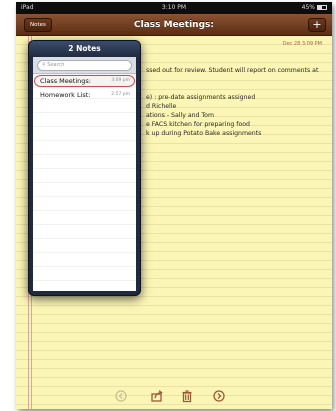 The height and width of the screenshot is (411, 336). Describe the element at coordinates (187, 396) in the screenshot. I see `trash-icon` at that location.